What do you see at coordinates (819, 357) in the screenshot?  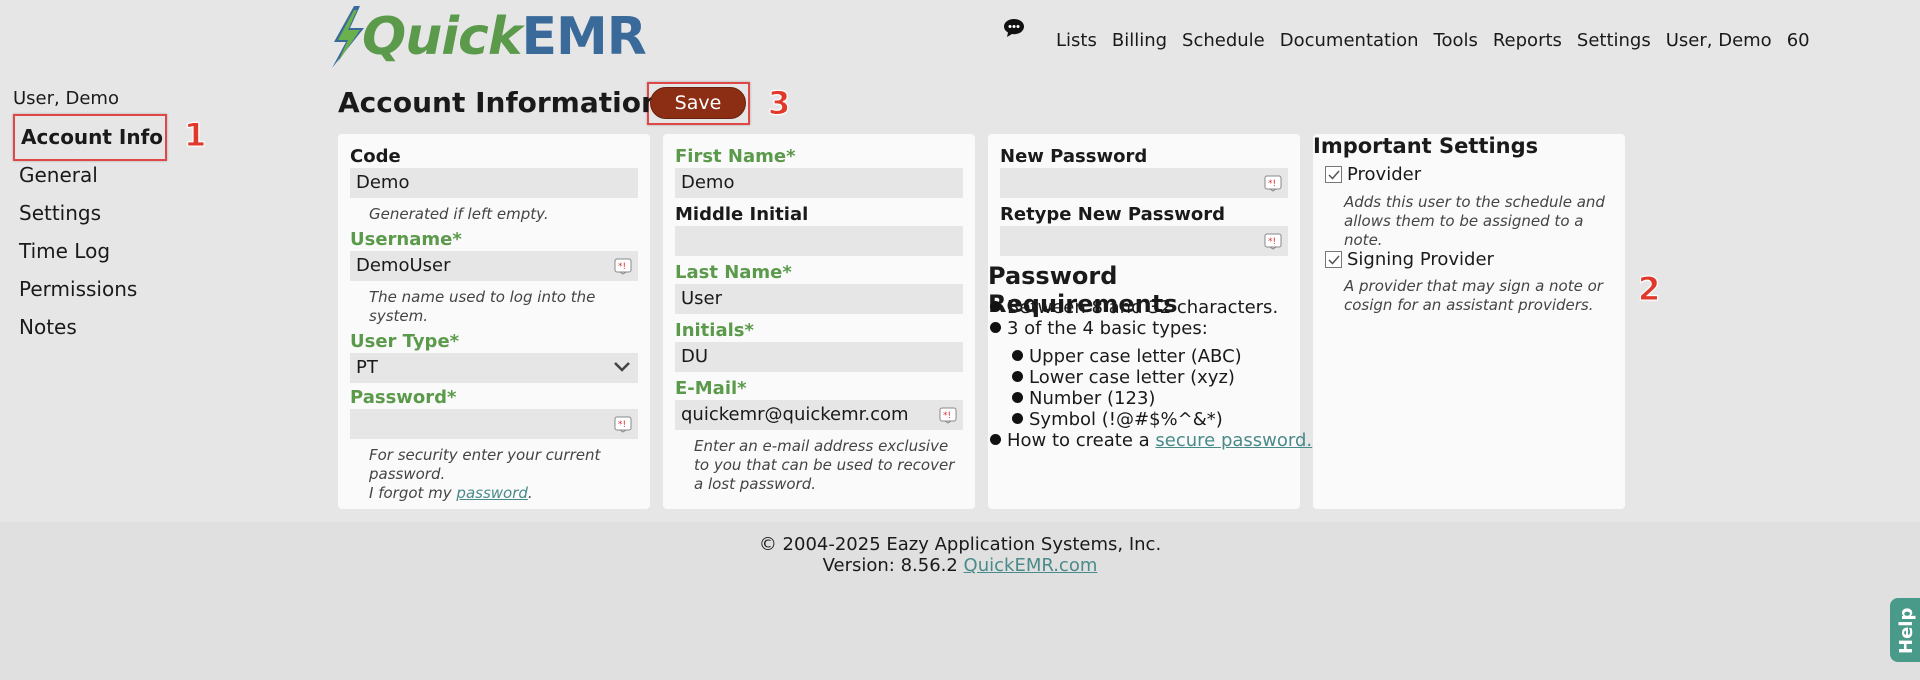 I see `initials-field: DU` at bounding box center [819, 357].